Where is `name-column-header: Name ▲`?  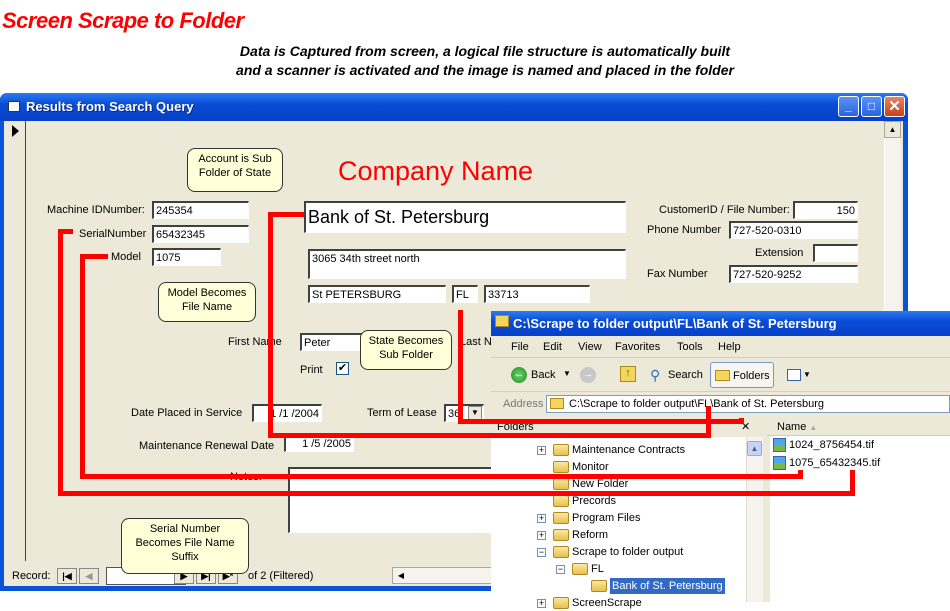 name-column-header: Name ▲ is located at coordinates (858, 427).